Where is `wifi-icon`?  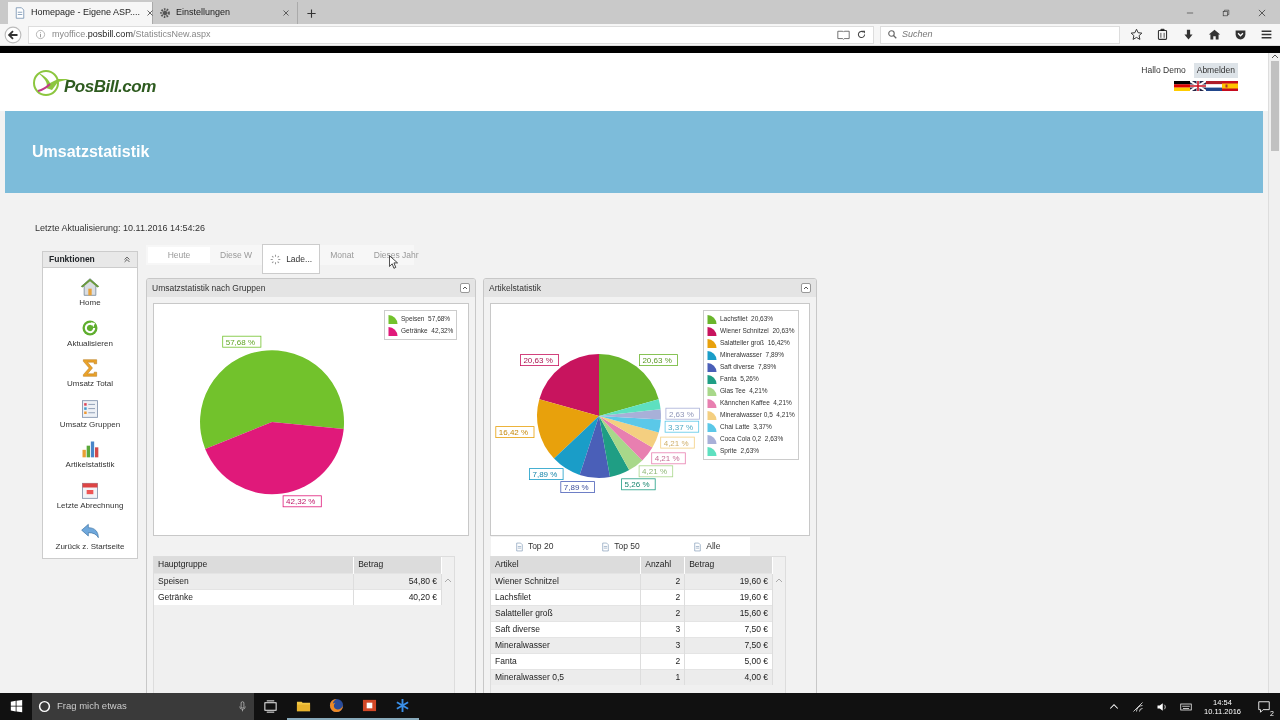
wifi-icon is located at coordinates (1138, 706).